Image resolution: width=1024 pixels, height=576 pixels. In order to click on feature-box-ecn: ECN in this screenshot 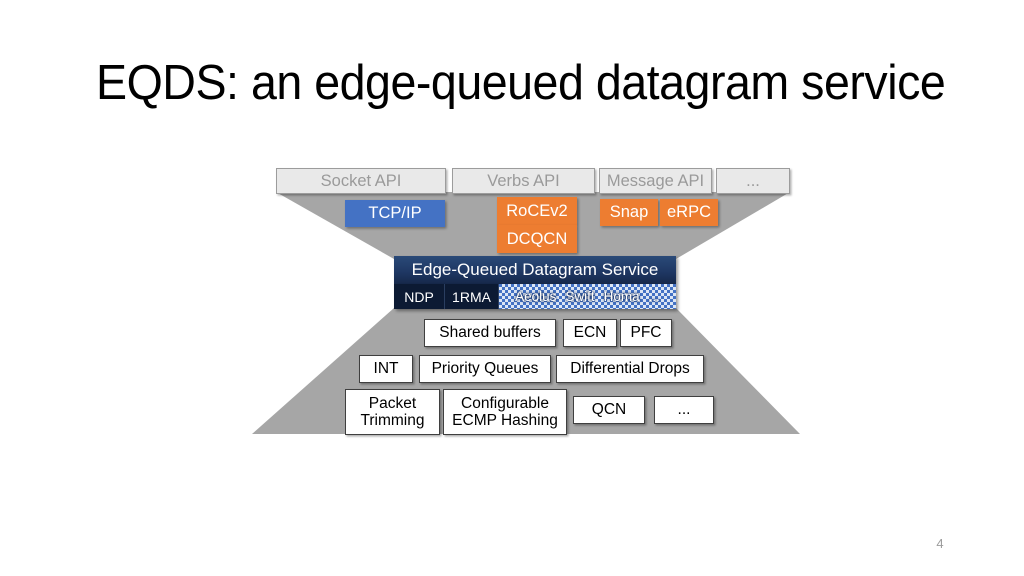, I will do `click(590, 333)`.